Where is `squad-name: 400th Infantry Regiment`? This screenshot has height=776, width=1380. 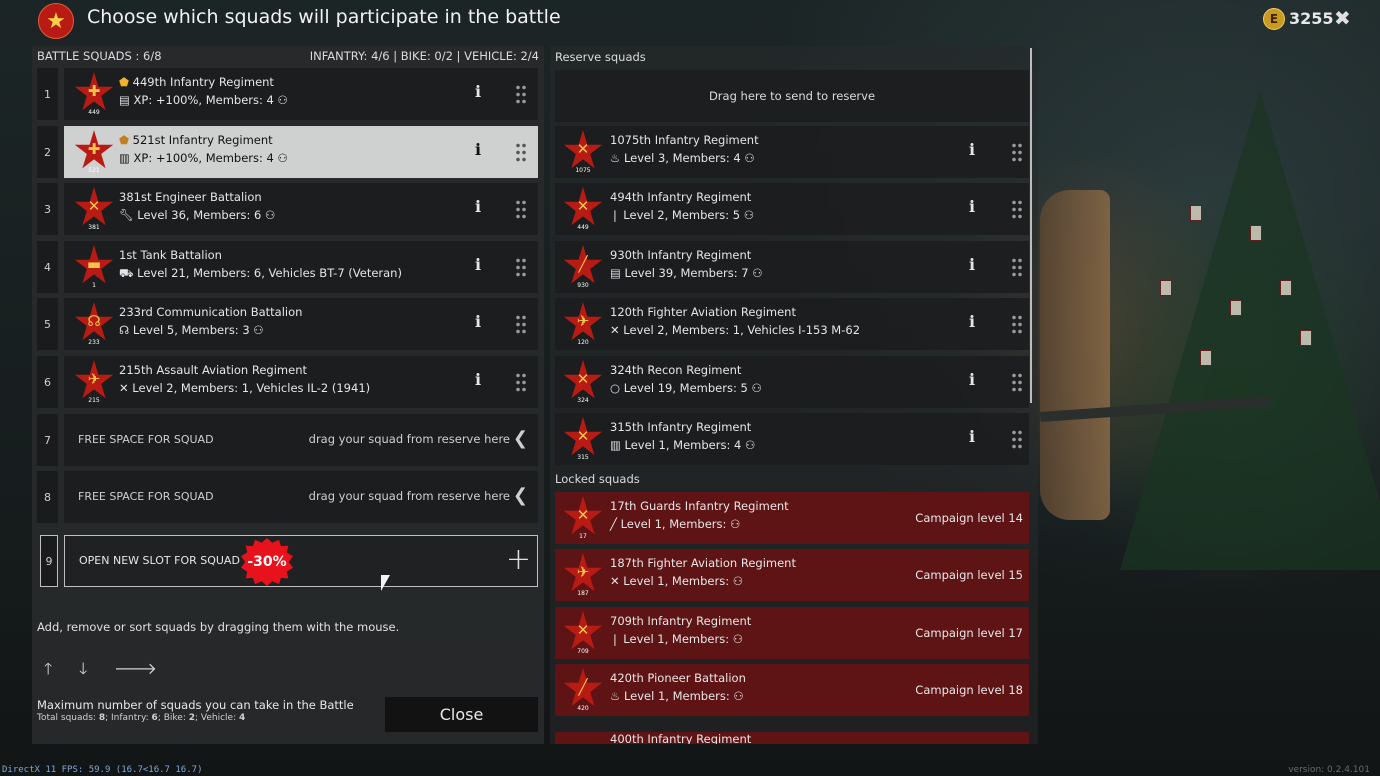 squad-name: 400th Infantry Regiment is located at coordinates (681, 738).